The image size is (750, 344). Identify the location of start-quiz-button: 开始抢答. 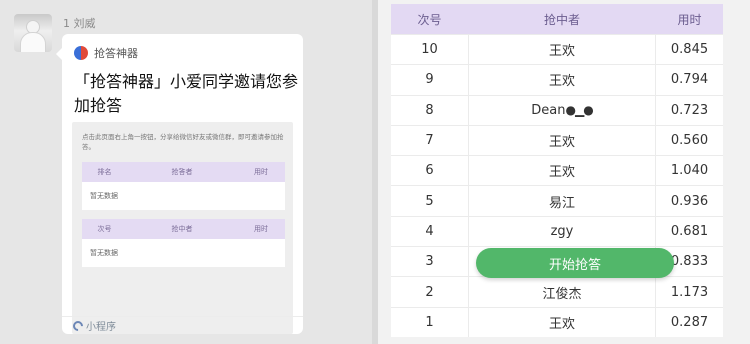
(575, 263).